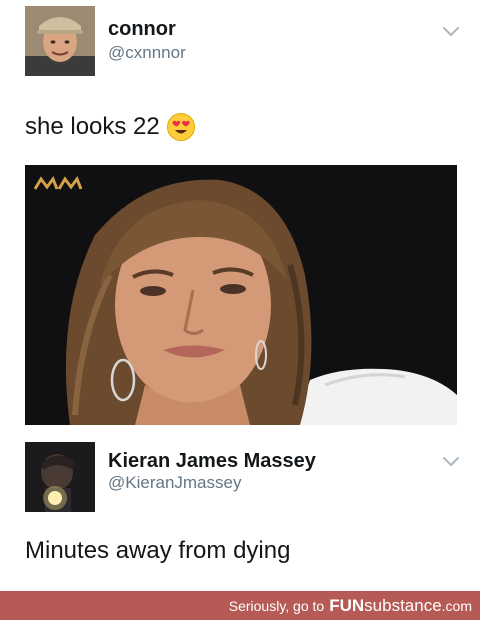 The height and width of the screenshot is (620, 480). What do you see at coordinates (403, 605) in the screenshot?
I see `footer-brand-rest: substance` at bounding box center [403, 605].